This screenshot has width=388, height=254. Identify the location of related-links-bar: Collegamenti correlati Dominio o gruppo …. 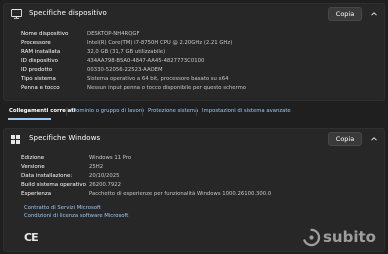
(194, 112).